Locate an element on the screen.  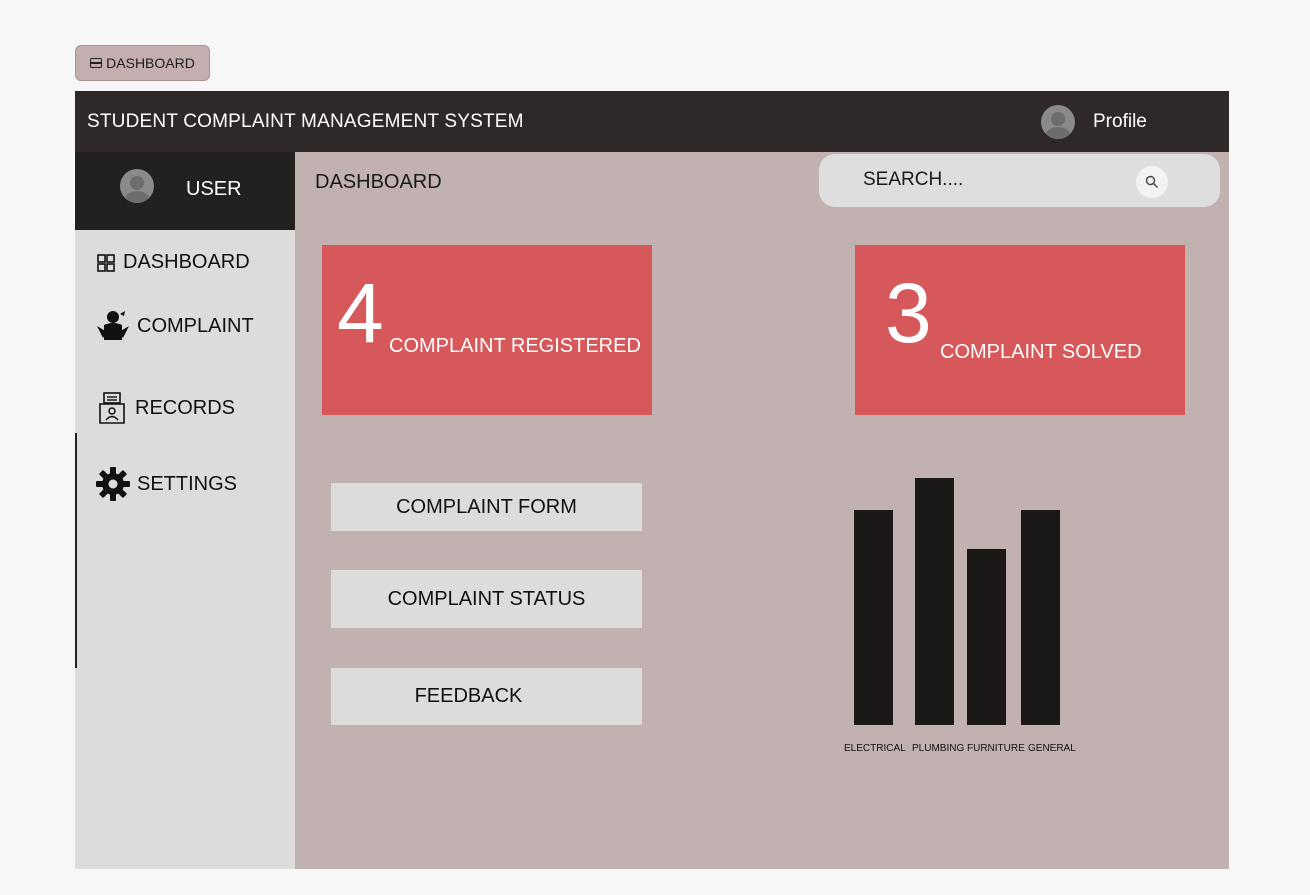
chart-label-plumbing: PLUMBING is located at coordinates (938, 748).